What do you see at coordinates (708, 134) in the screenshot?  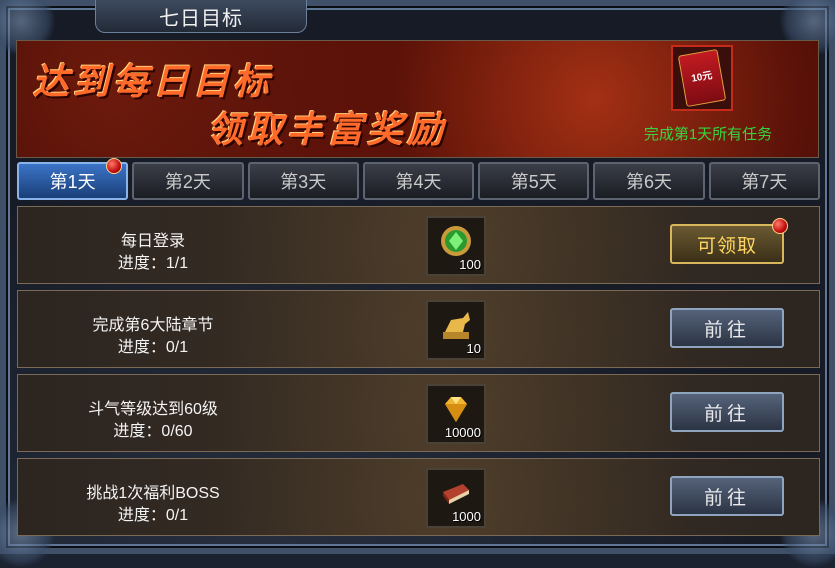 I see `reward-caption: 完成第1天所有任务` at bounding box center [708, 134].